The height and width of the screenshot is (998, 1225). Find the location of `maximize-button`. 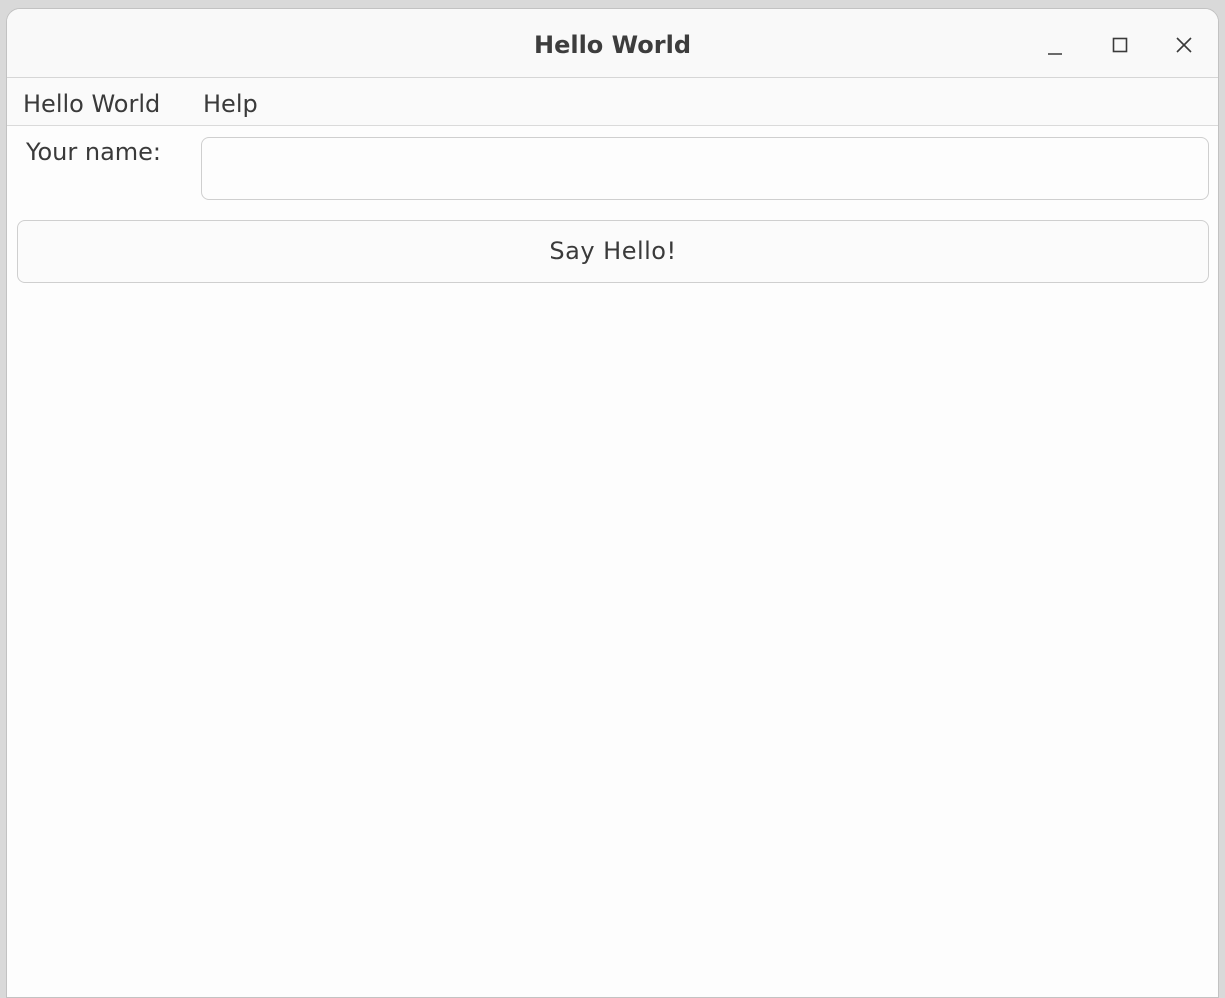

maximize-button is located at coordinates (1120, 45).